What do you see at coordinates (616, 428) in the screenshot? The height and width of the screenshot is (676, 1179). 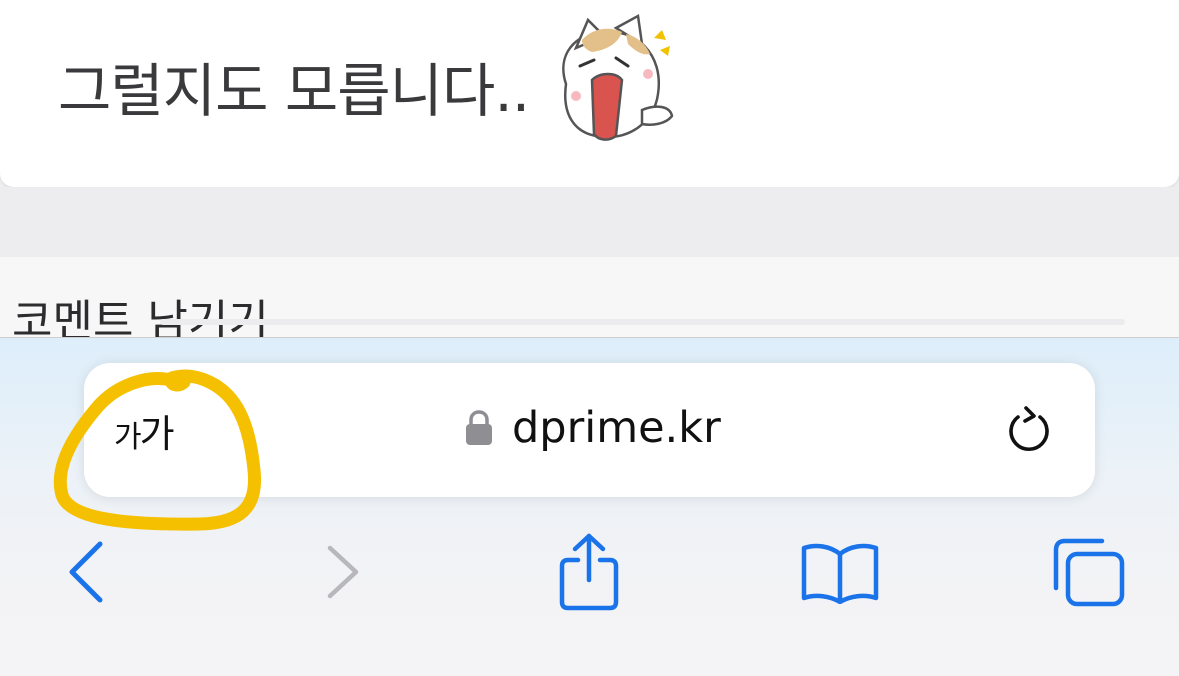 I see `url-text: dprime.kr` at bounding box center [616, 428].